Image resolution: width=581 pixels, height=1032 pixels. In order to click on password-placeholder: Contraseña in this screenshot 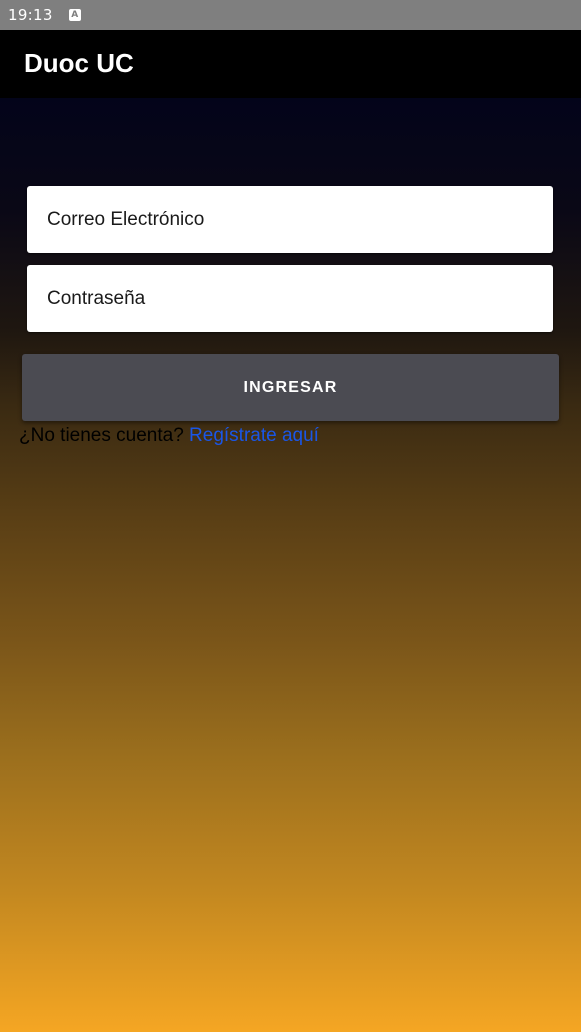, I will do `click(96, 298)`.